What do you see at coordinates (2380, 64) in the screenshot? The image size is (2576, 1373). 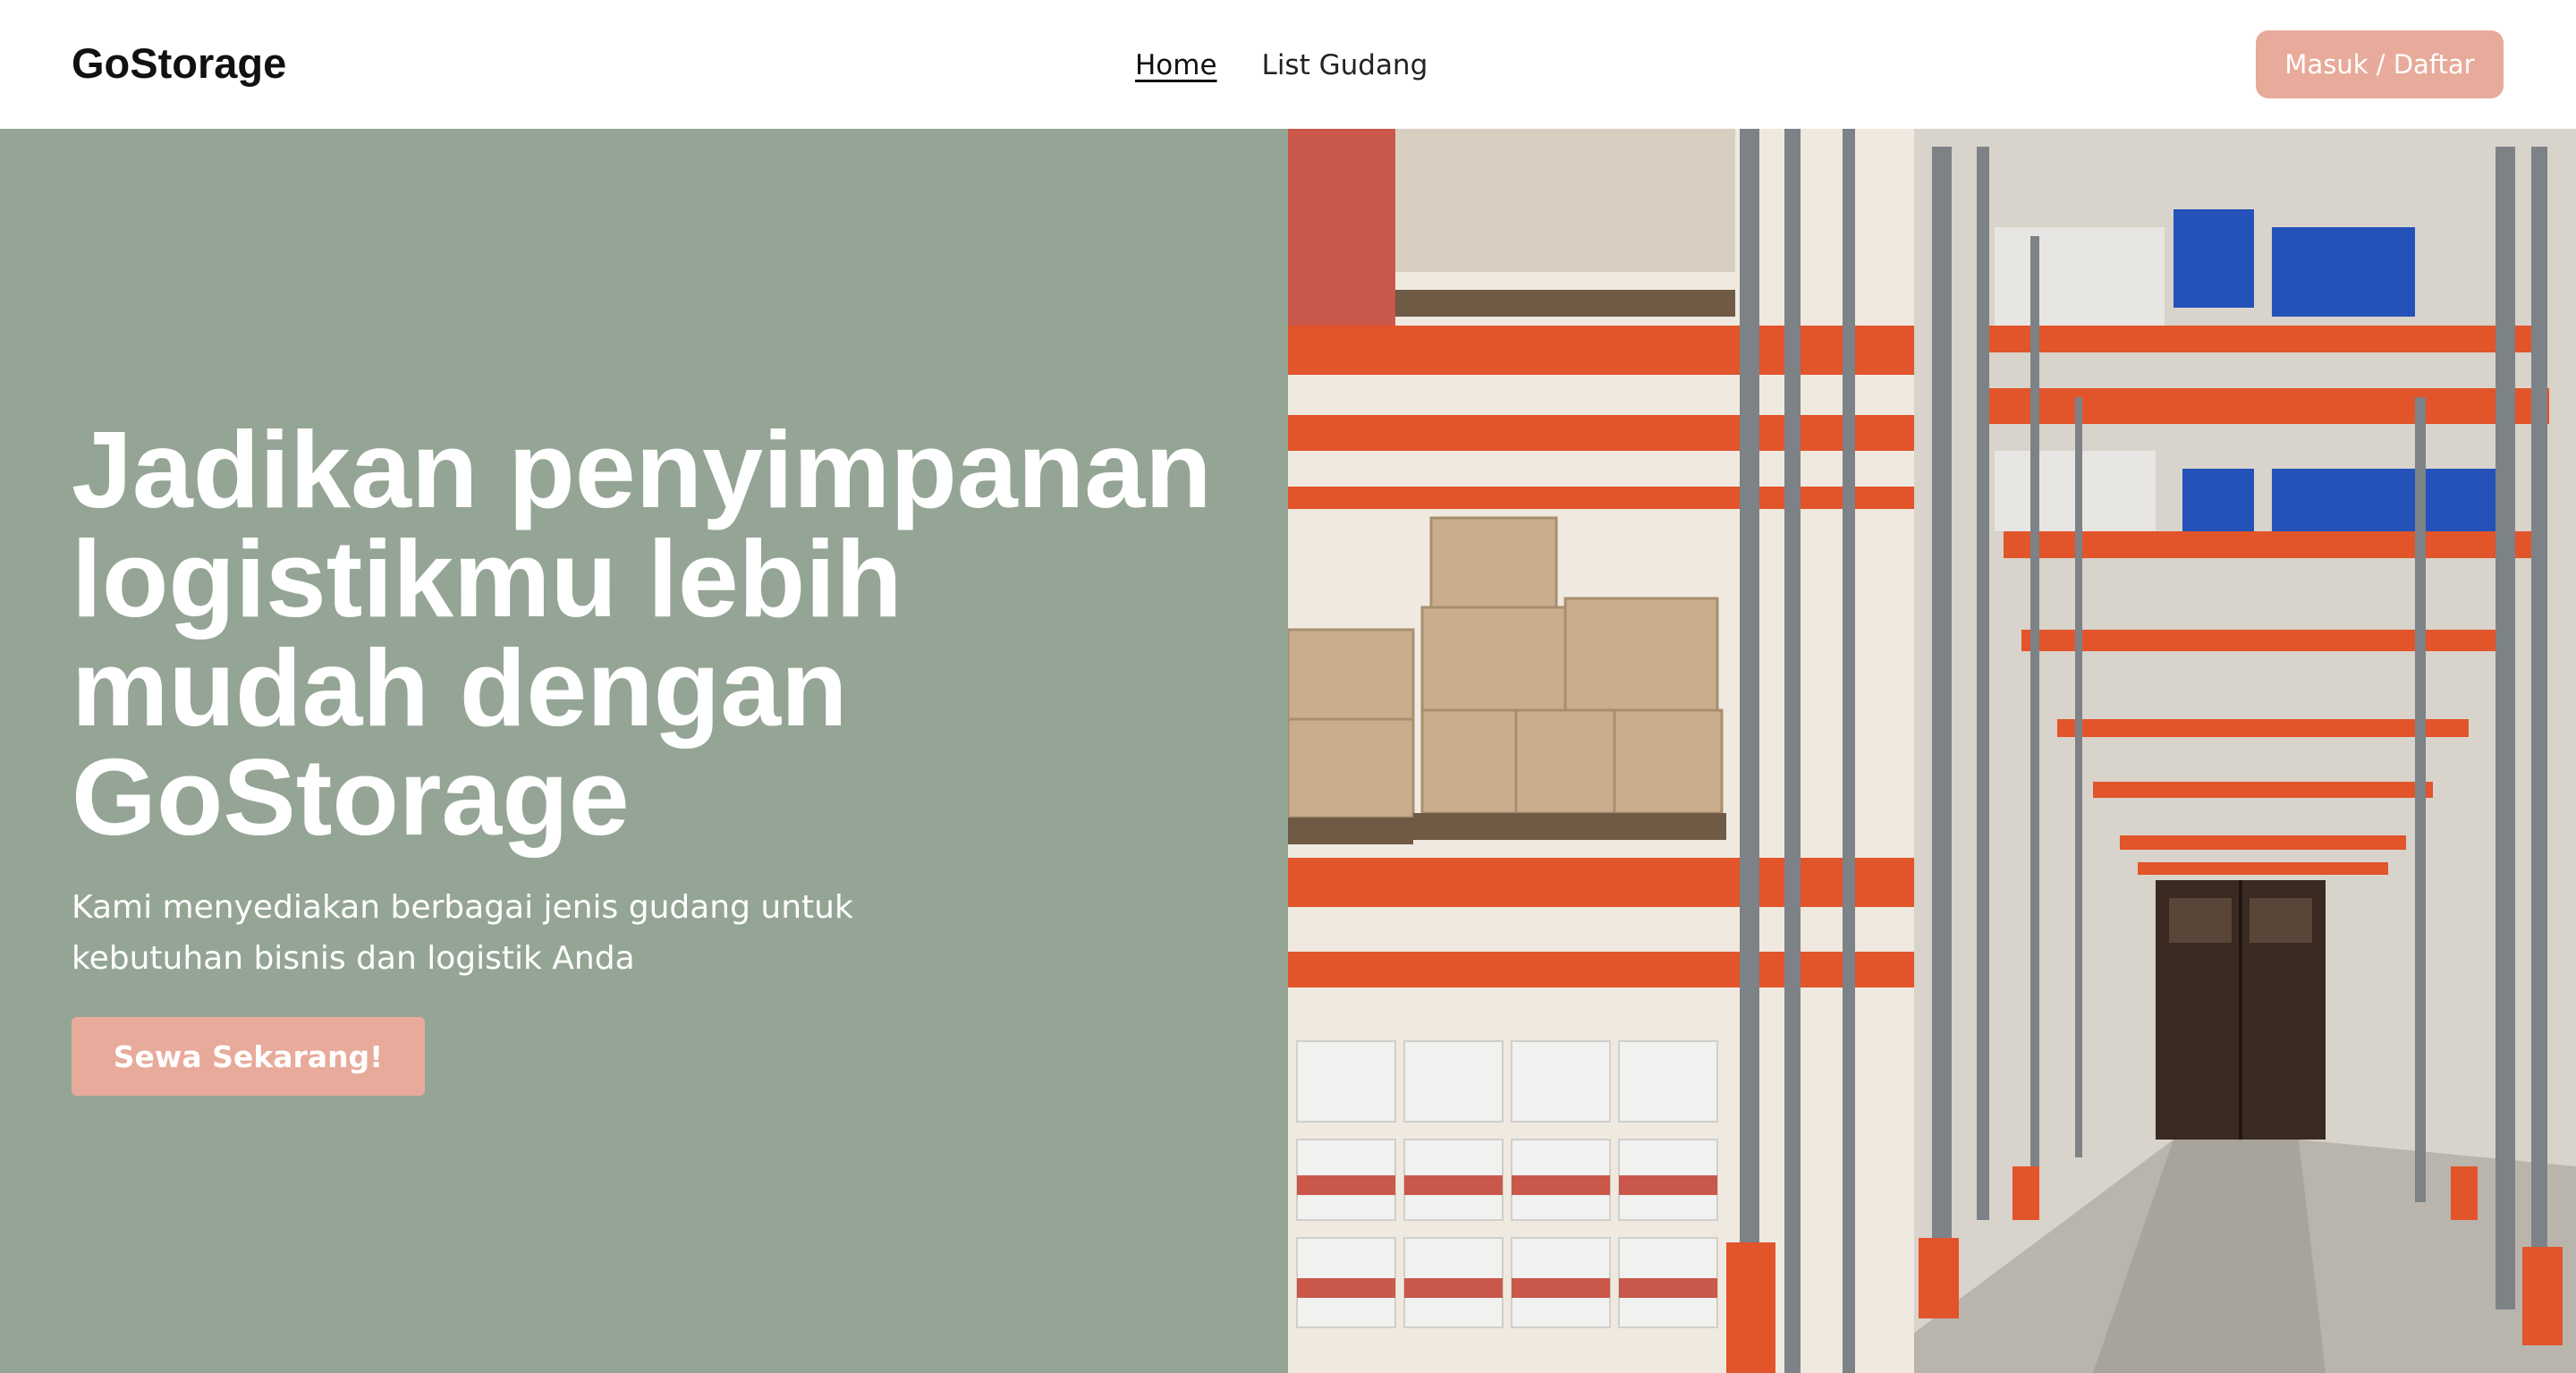 I see `login-register-button: Masuk / Daftar` at bounding box center [2380, 64].